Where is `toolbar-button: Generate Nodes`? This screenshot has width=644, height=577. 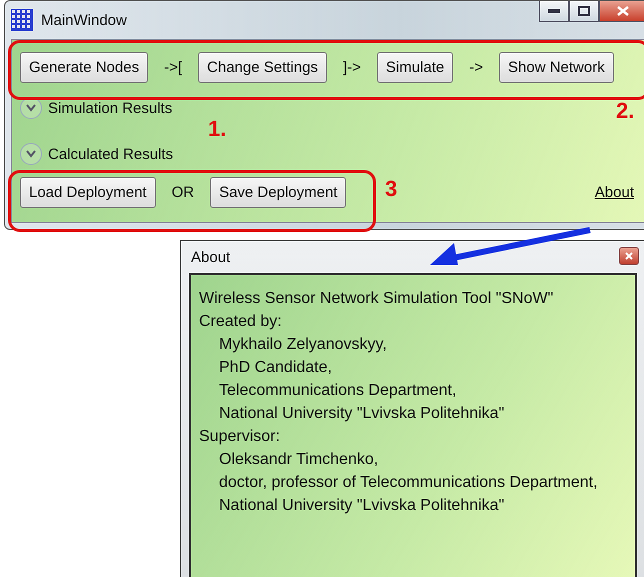
toolbar-button: Generate Nodes is located at coordinates (84, 67).